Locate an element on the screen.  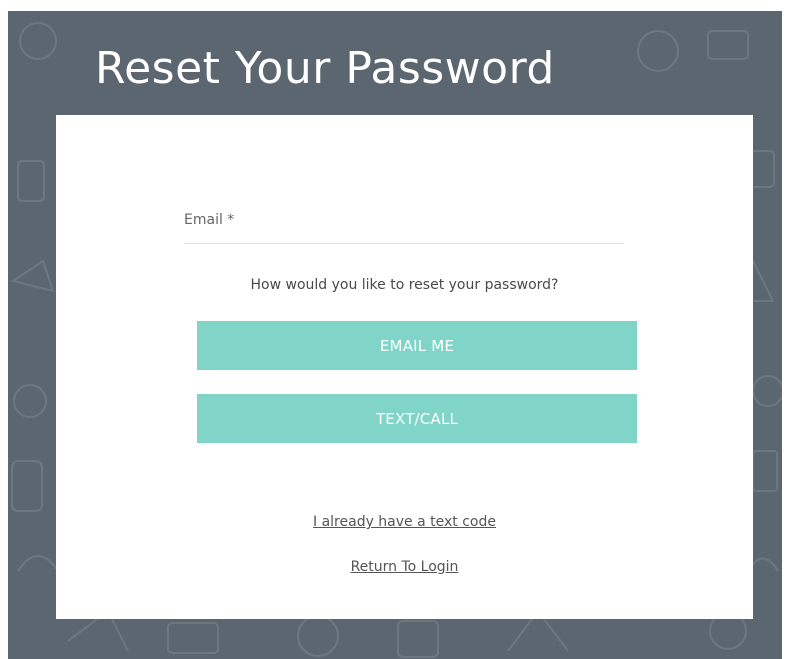
email-me-button: EMAIL ME is located at coordinates (417, 345).